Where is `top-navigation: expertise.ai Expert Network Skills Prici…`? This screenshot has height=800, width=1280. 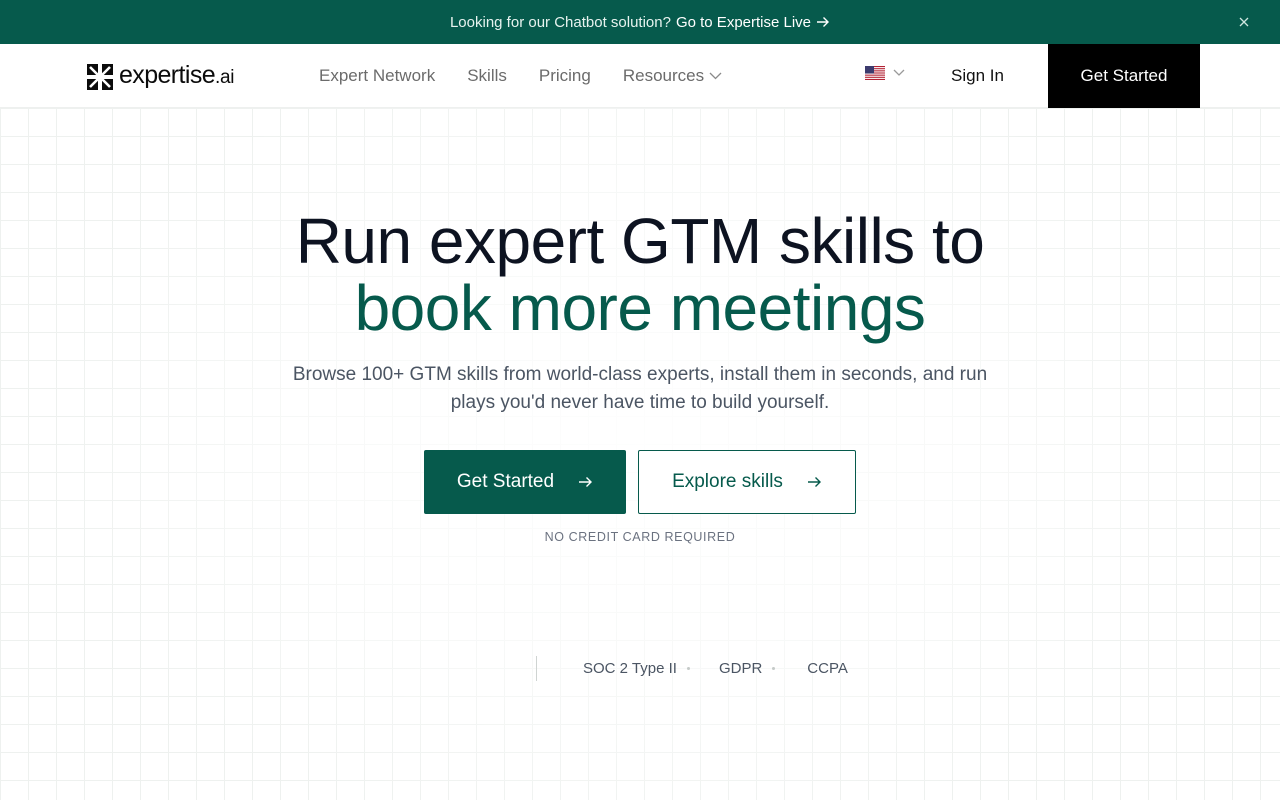
top-navigation: expertise.ai Expert Network Skills Prici… is located at coordinates (640, 76).